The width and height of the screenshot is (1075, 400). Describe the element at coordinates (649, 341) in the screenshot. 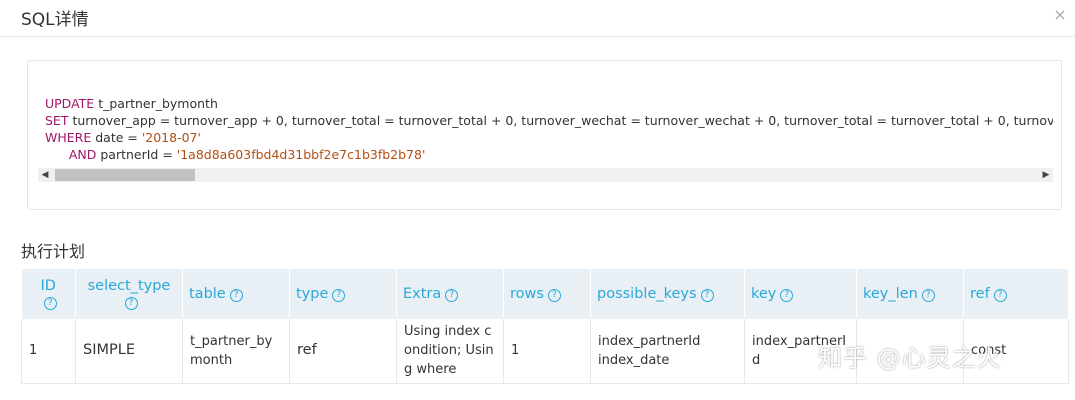

I see `possible-key: index_partnerId` at that location.